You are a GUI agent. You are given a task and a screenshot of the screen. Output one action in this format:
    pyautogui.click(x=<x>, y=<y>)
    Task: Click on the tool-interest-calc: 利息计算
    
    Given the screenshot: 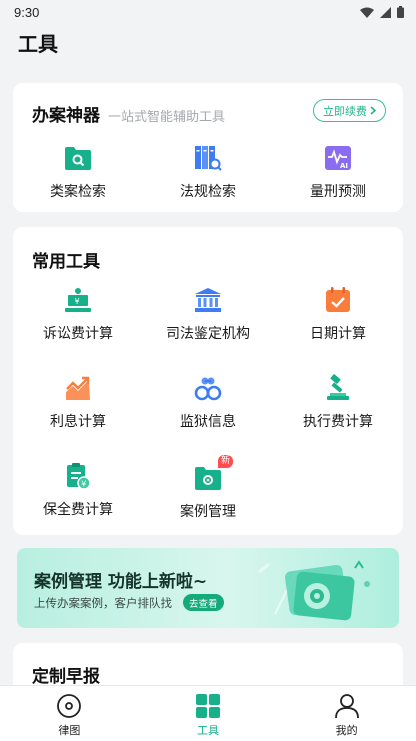 What is the action you would take?
    pyautogui.click(x=78, y=402)
    